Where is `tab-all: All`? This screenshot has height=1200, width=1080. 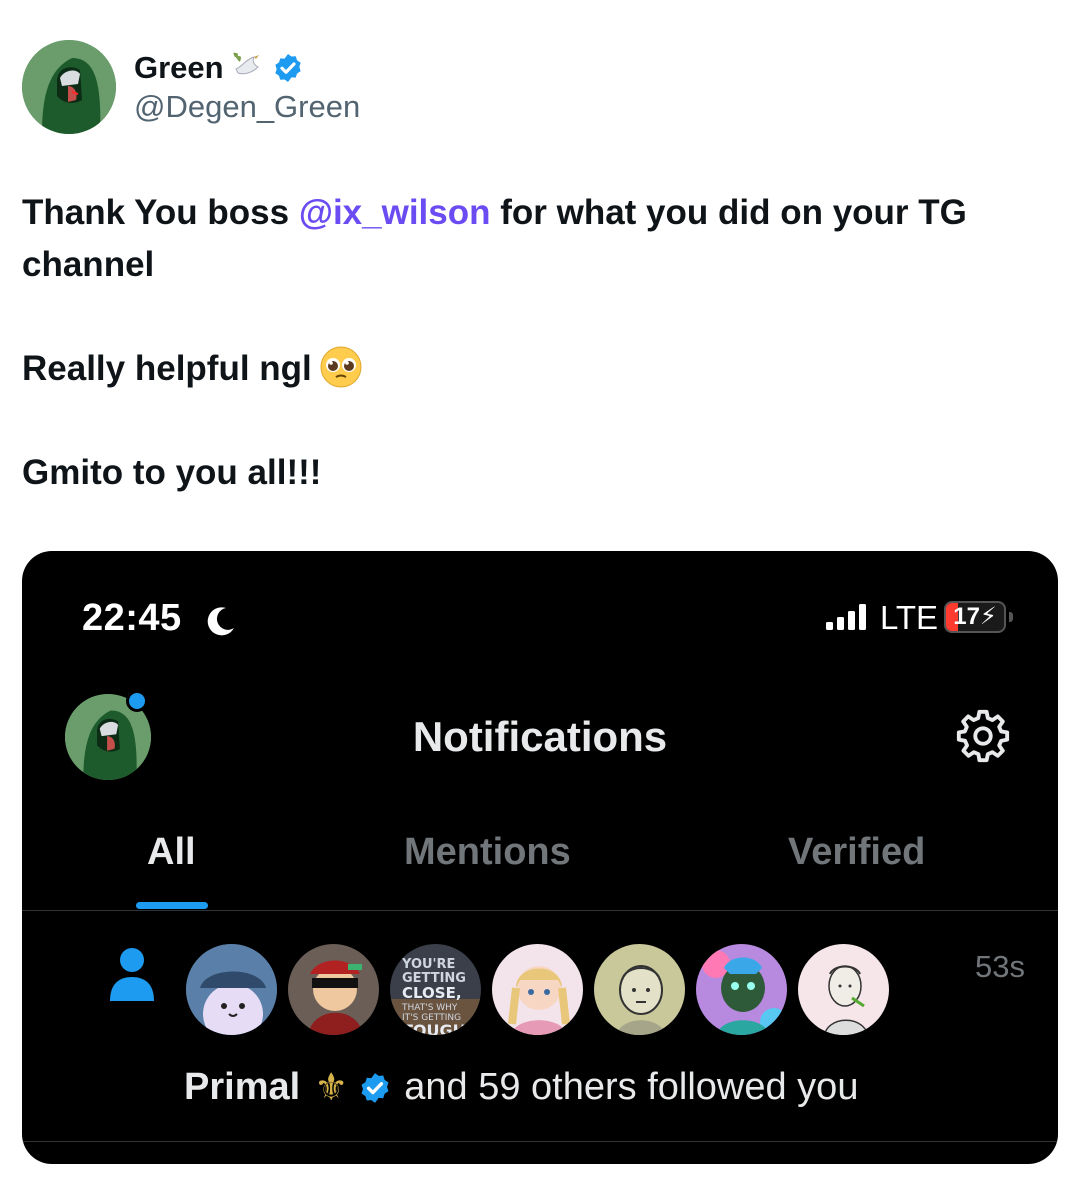
tab-all: All is located at coordinates (171, 852).